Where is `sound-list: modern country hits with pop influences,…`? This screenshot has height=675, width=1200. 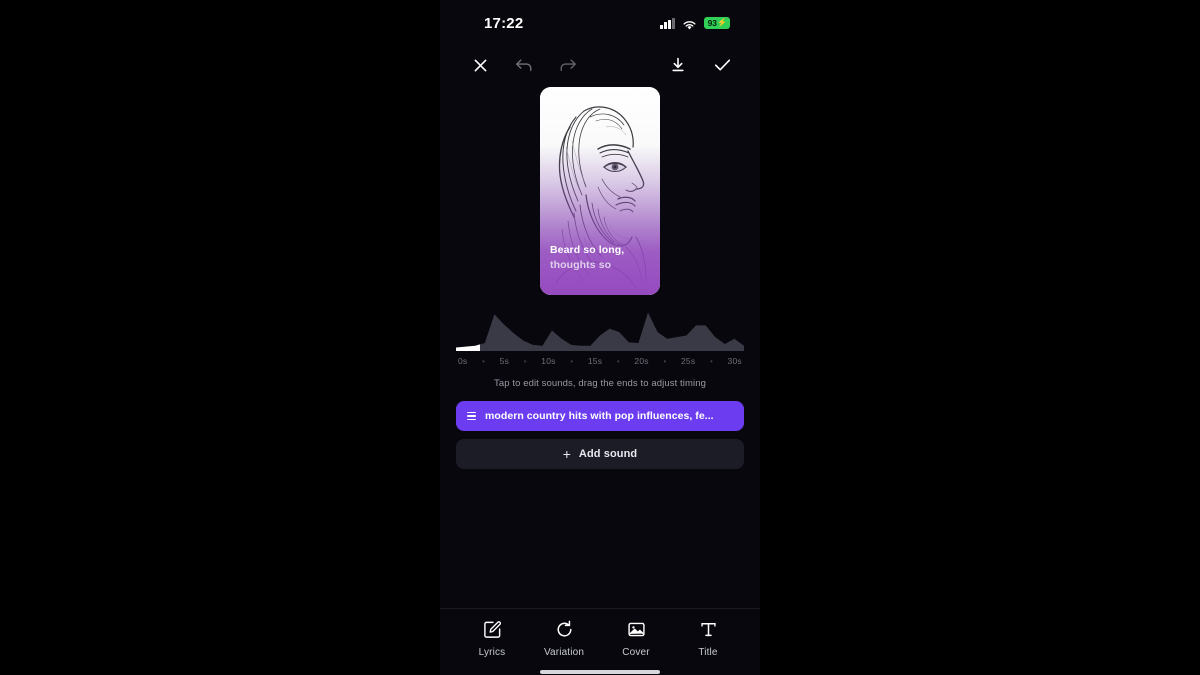 sound-list: modern country hits with pop influences,… is located at coordinates (600, 435).